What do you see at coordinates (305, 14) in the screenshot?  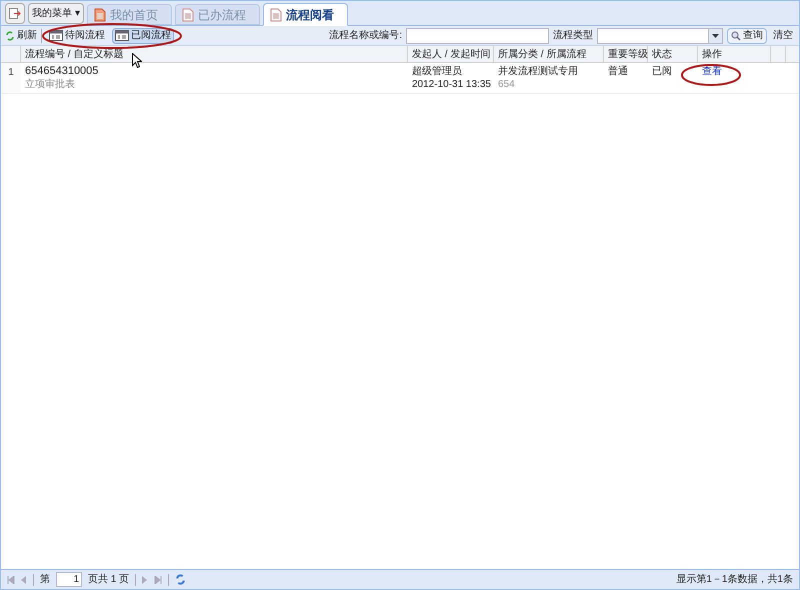 I see `tab: 流程阅看` at bounding box center [305, 14].